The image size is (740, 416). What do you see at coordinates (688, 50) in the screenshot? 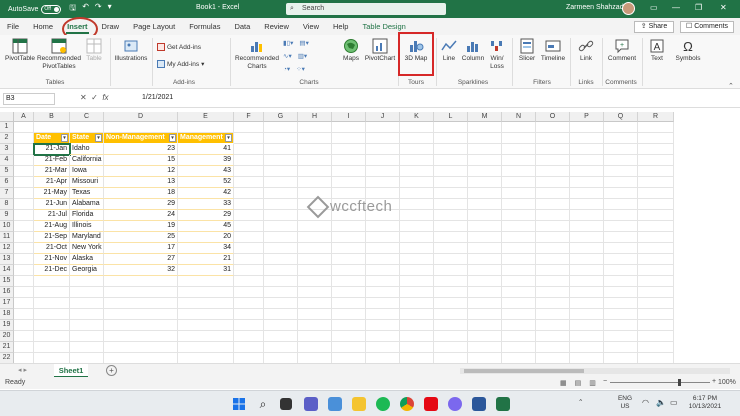
I see `symbols-button: Ω Symbols` at bounding box center [688, 50].